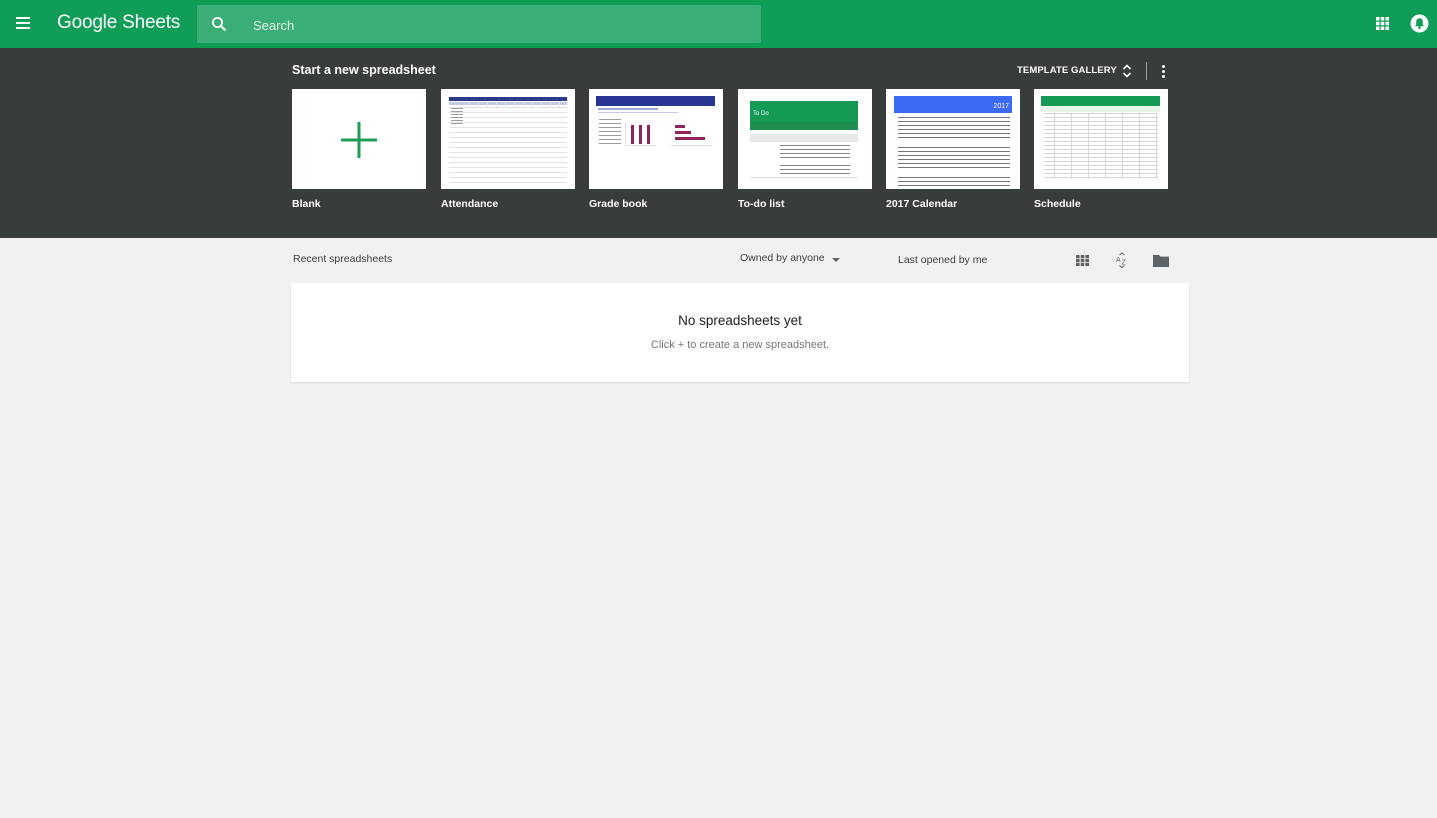  What do you see at coordinates (782, 258) in the screenshot?
I see `owner-filter-dropdown: Owned by anyone` at bounding box center [782, 258].